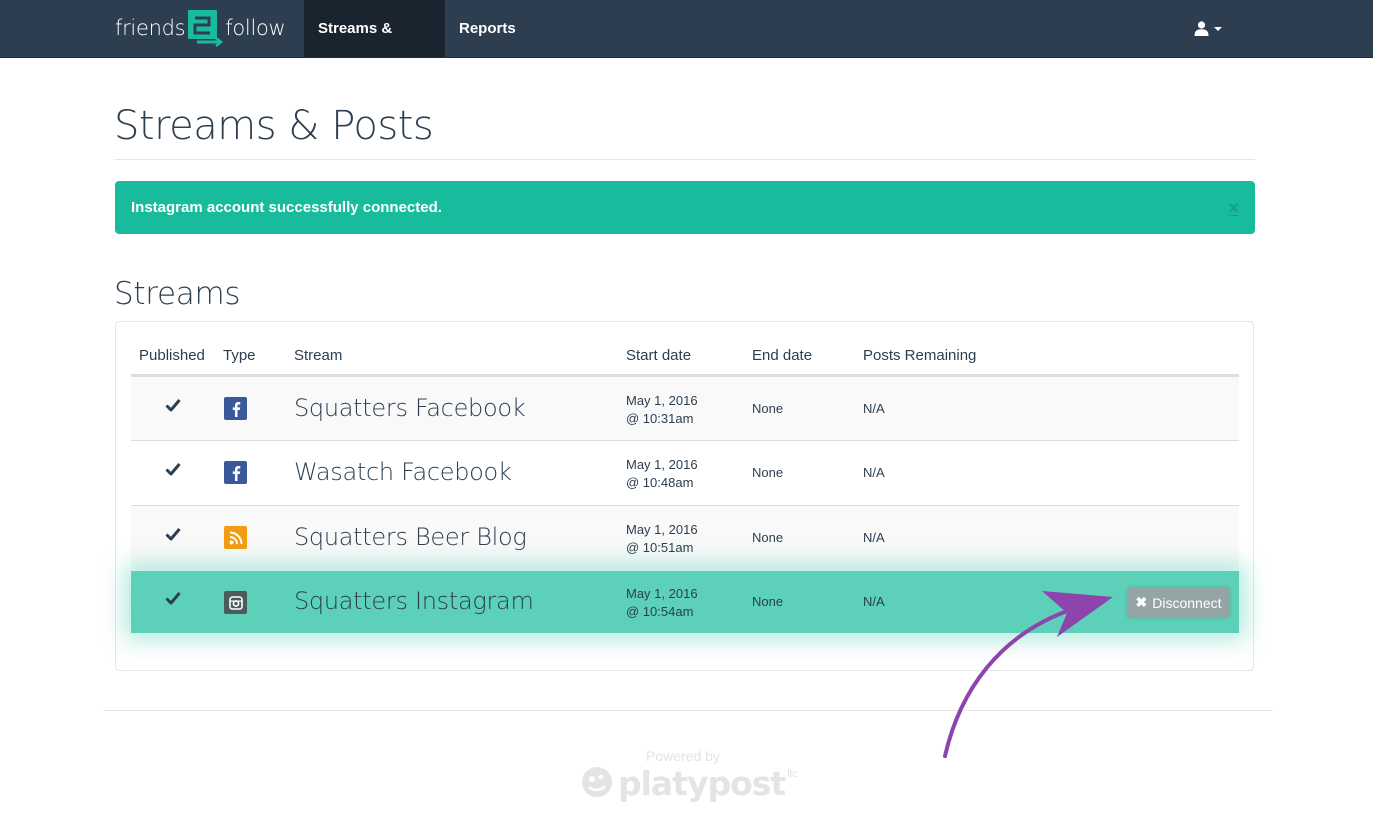 The width and height of the screenshot is (1373, 839). I want to click on nav-reports: Reports, so click(487, 28).